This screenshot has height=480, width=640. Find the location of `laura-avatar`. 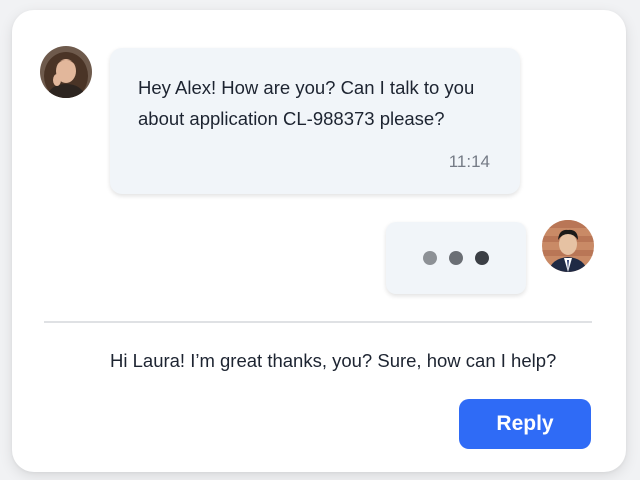

laura-avatar is located at coordinates (66, 72).